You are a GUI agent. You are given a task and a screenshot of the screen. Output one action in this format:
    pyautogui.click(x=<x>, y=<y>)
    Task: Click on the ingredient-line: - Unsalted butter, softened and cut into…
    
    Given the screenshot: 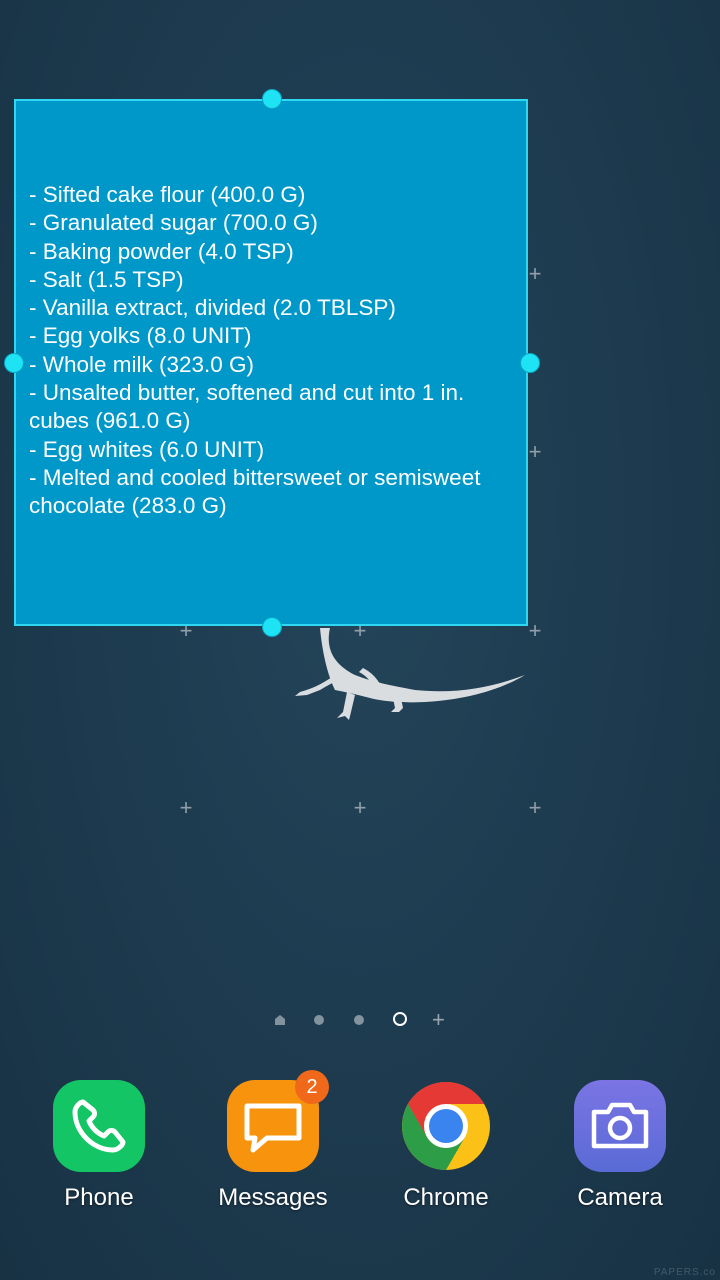 What is the action you would take?
    pyautogui.click(x=250, y=407)
    